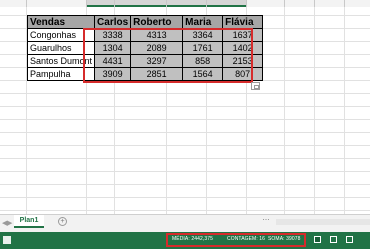 Image resolution: width=370 pixels, height=249 pixels. Describe the element at coordinates (140, 3) in the screenshot. I see `column-header-d` at that location.